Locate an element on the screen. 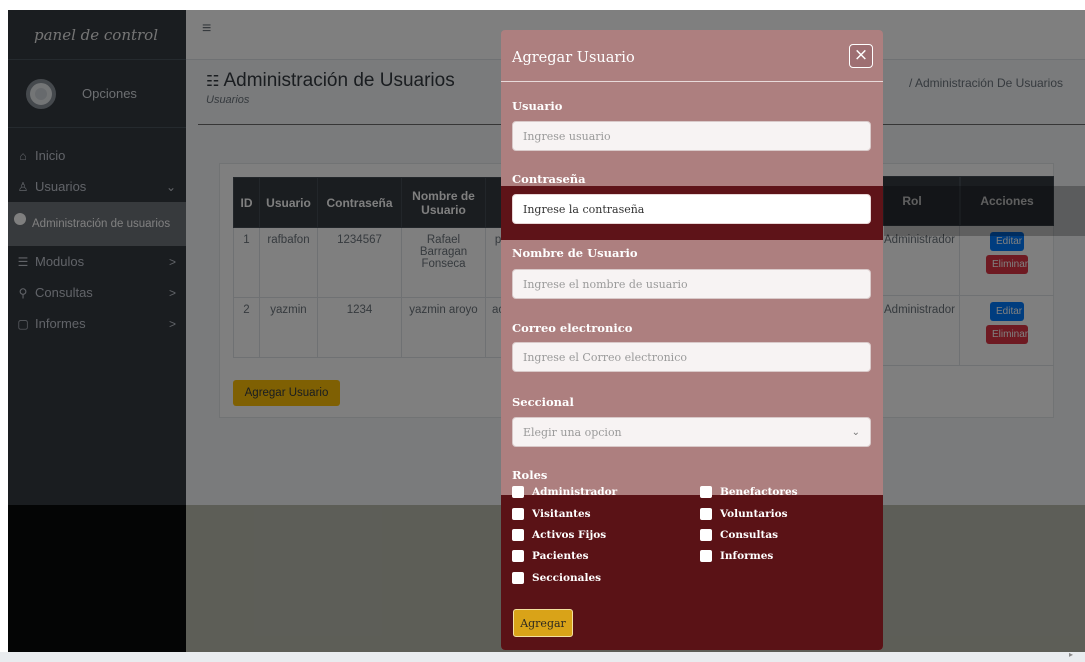  role-label: Voluntarios is located at coordinates (754, 514).